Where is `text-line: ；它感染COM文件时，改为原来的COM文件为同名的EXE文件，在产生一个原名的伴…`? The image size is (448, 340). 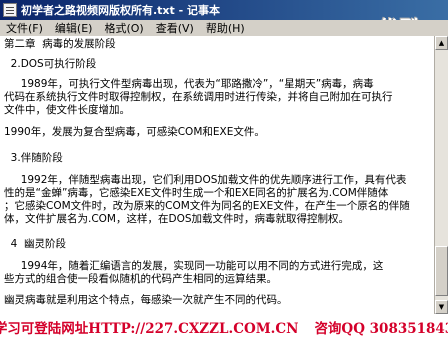 text-line: ；它感染COM文件时，改为原来的COM文件为同名的EXE文件，在产生一个原名的伴… is located at coordinates (207, 206).